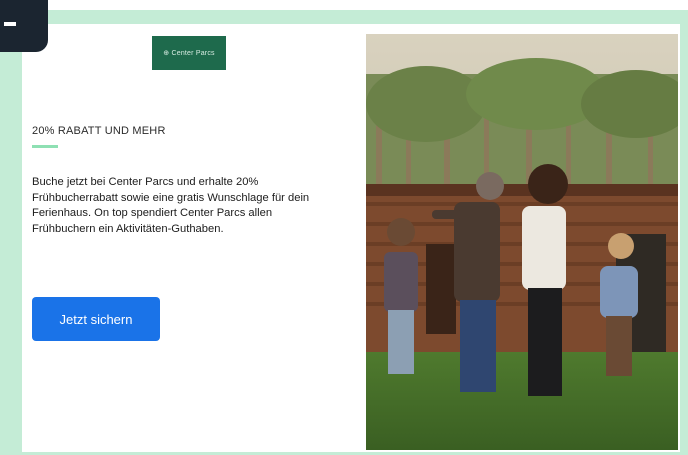  I want to click on tab-marker-icon, so click(10, 24).